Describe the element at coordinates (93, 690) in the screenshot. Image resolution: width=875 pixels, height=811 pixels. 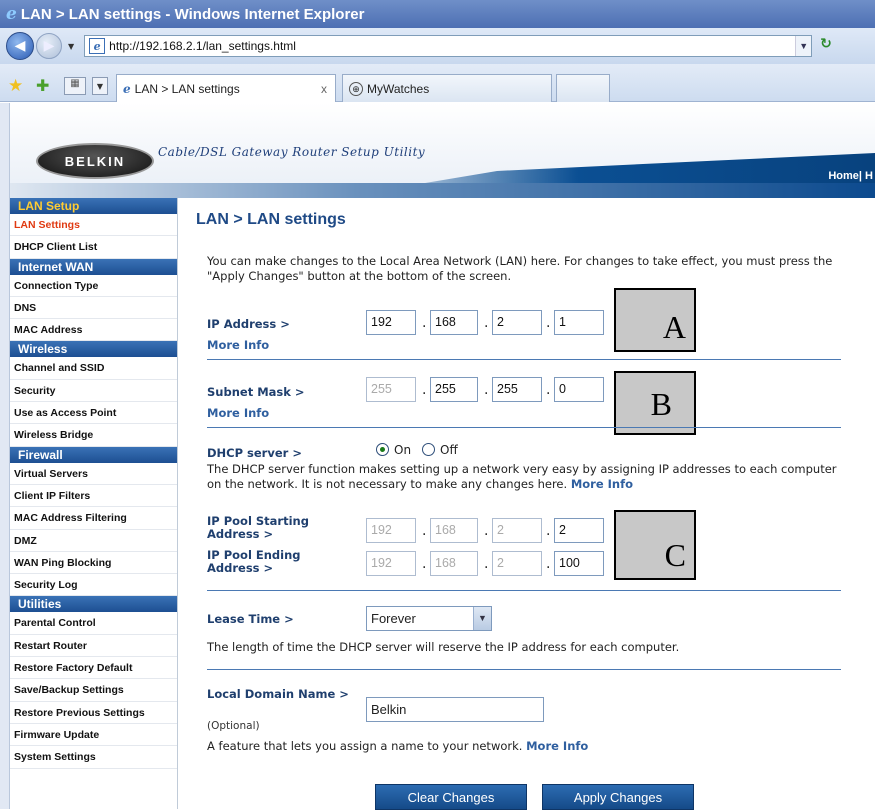
I see `sidebar-item-save-backup: Save/Backup Settings` at that location.